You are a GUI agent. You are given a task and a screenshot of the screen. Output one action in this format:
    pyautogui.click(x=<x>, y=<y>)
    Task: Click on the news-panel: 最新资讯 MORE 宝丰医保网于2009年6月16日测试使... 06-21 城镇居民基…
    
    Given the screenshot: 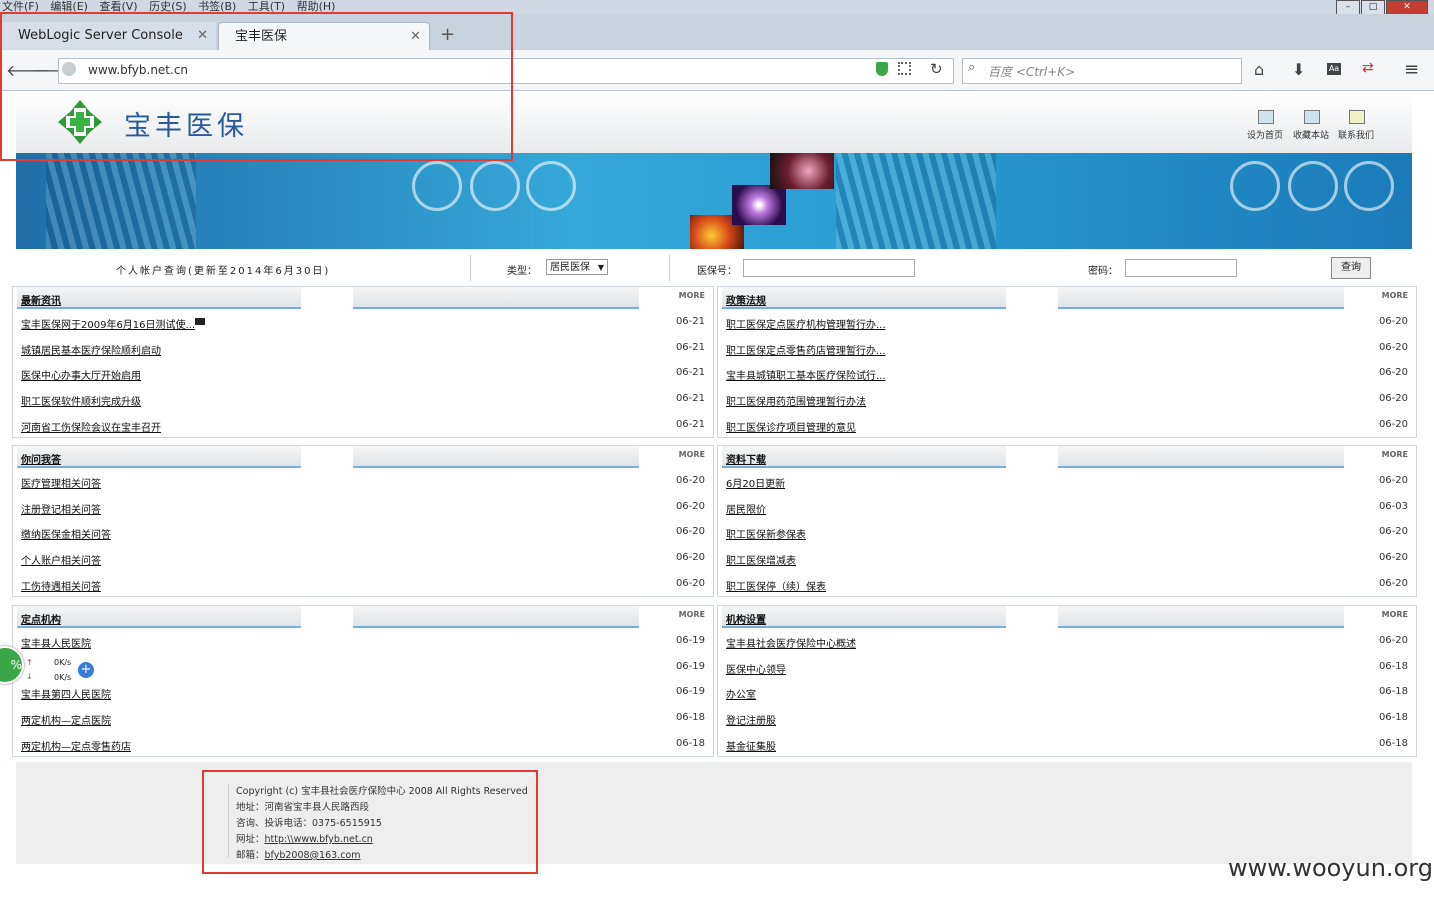 What is the action you would take?
    pyautogui.click(x=363, y=362)
    